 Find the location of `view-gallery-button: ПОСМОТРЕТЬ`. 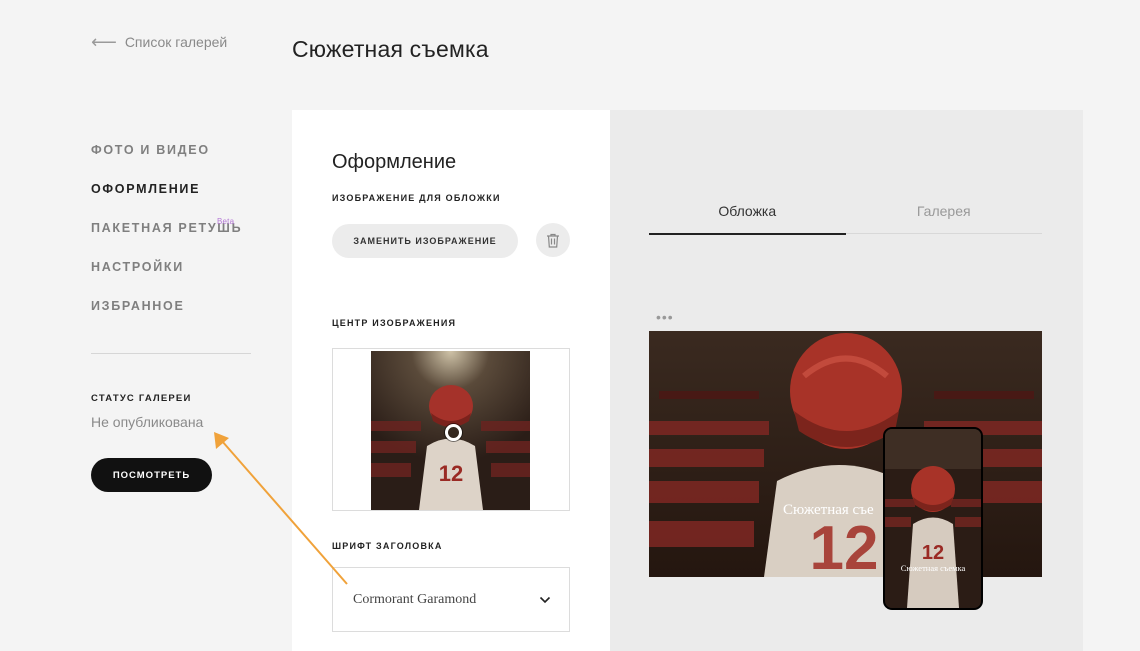

view-gallery-button: ПОСМОТРЕТЬ is located at coordinates (151, 475).